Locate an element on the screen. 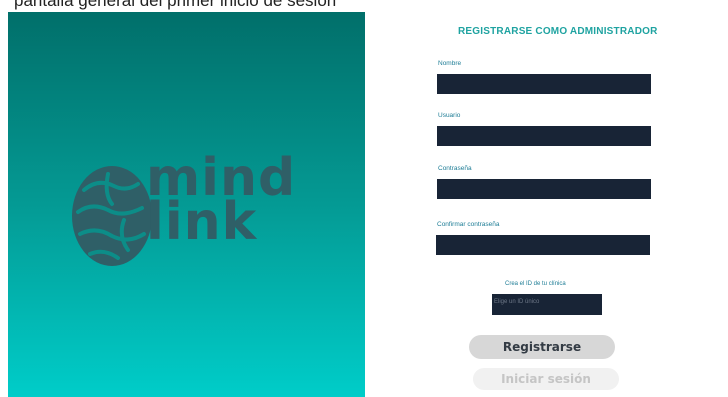 This screenshot has height=397, width=728. mindlink-logo: mind link is located at coordinates (188, 217).